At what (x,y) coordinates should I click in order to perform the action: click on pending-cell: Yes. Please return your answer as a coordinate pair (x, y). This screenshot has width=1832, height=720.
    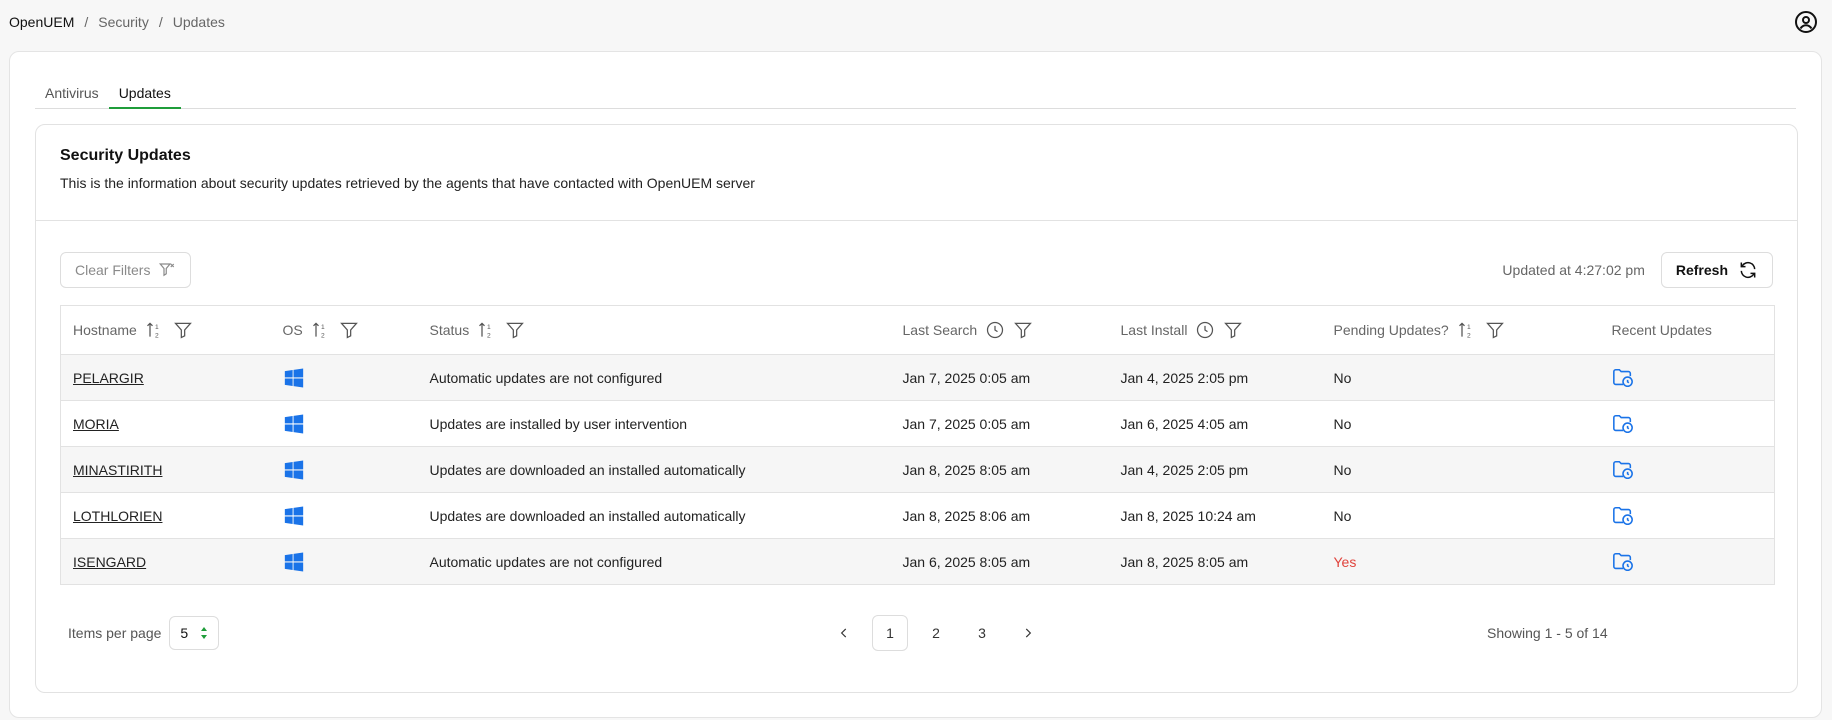
    Looking at the image, I should click on (1460, 561).